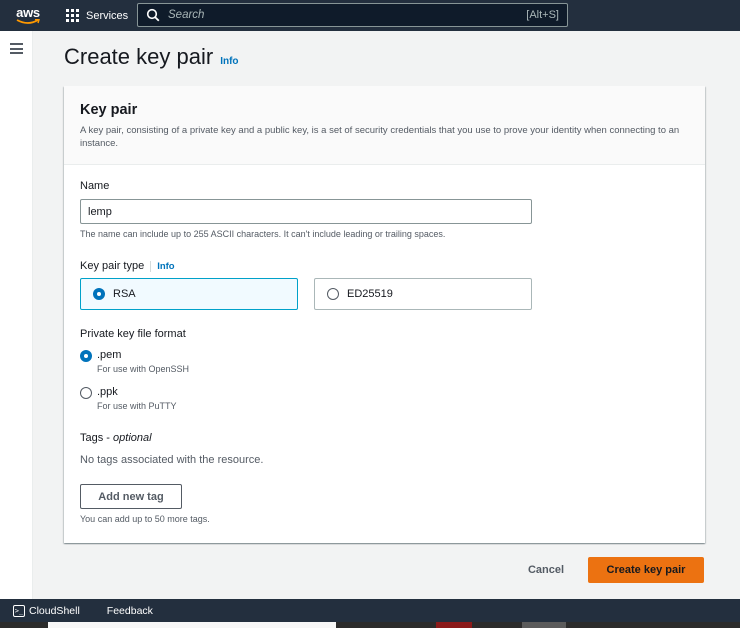 This screenshot has width=740, height=628. Describe the element at coordinates (370, 625) in the screenshot. I see `os-taskbar` at that location.